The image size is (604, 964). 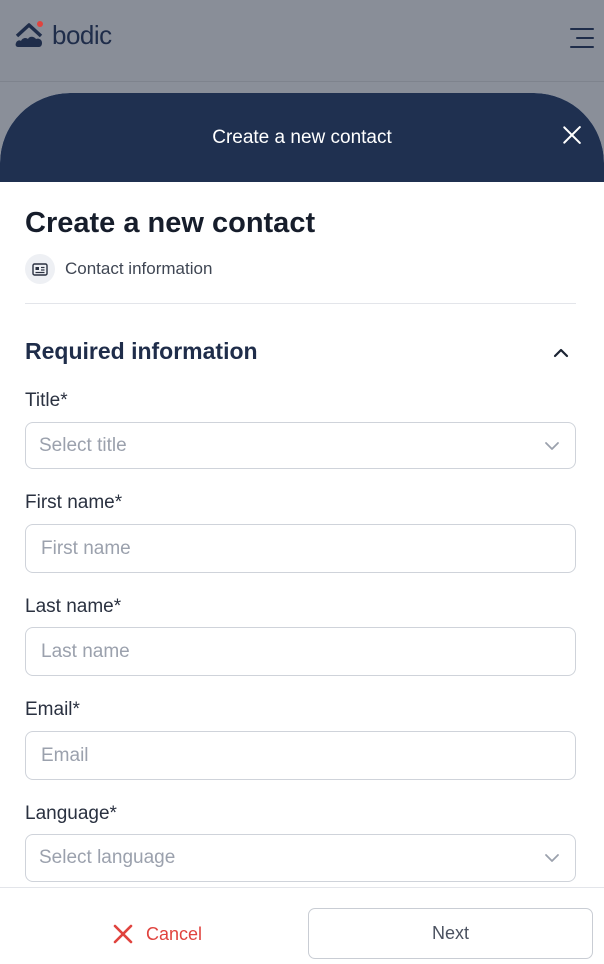 I want to click on chevron-up-icon, so click(x=561, y=353).